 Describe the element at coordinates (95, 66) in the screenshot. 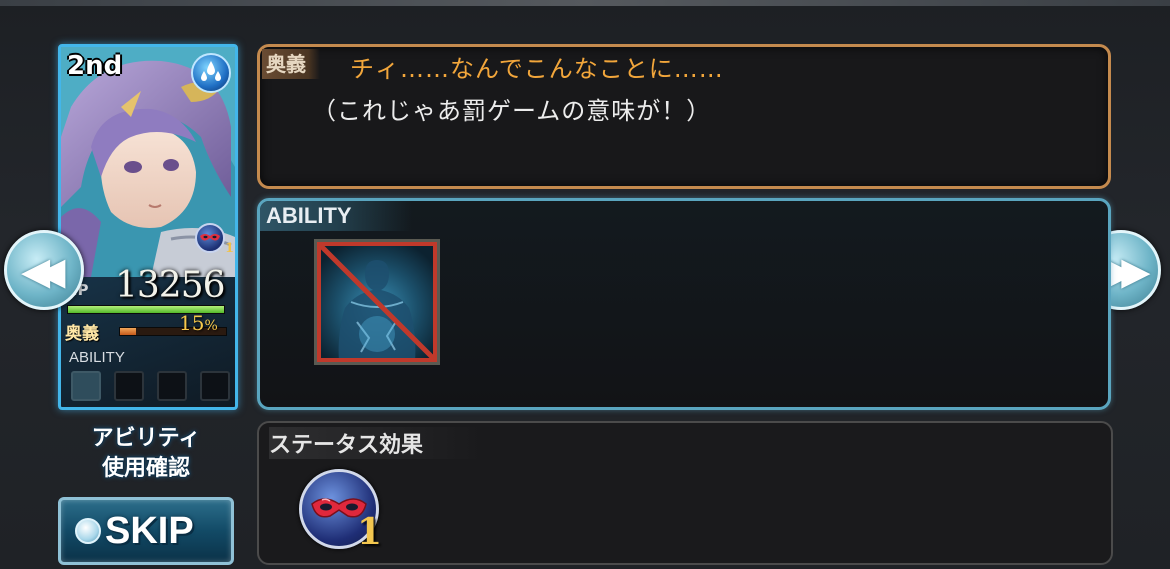

I see `party-order-label: 2nd` at that location.